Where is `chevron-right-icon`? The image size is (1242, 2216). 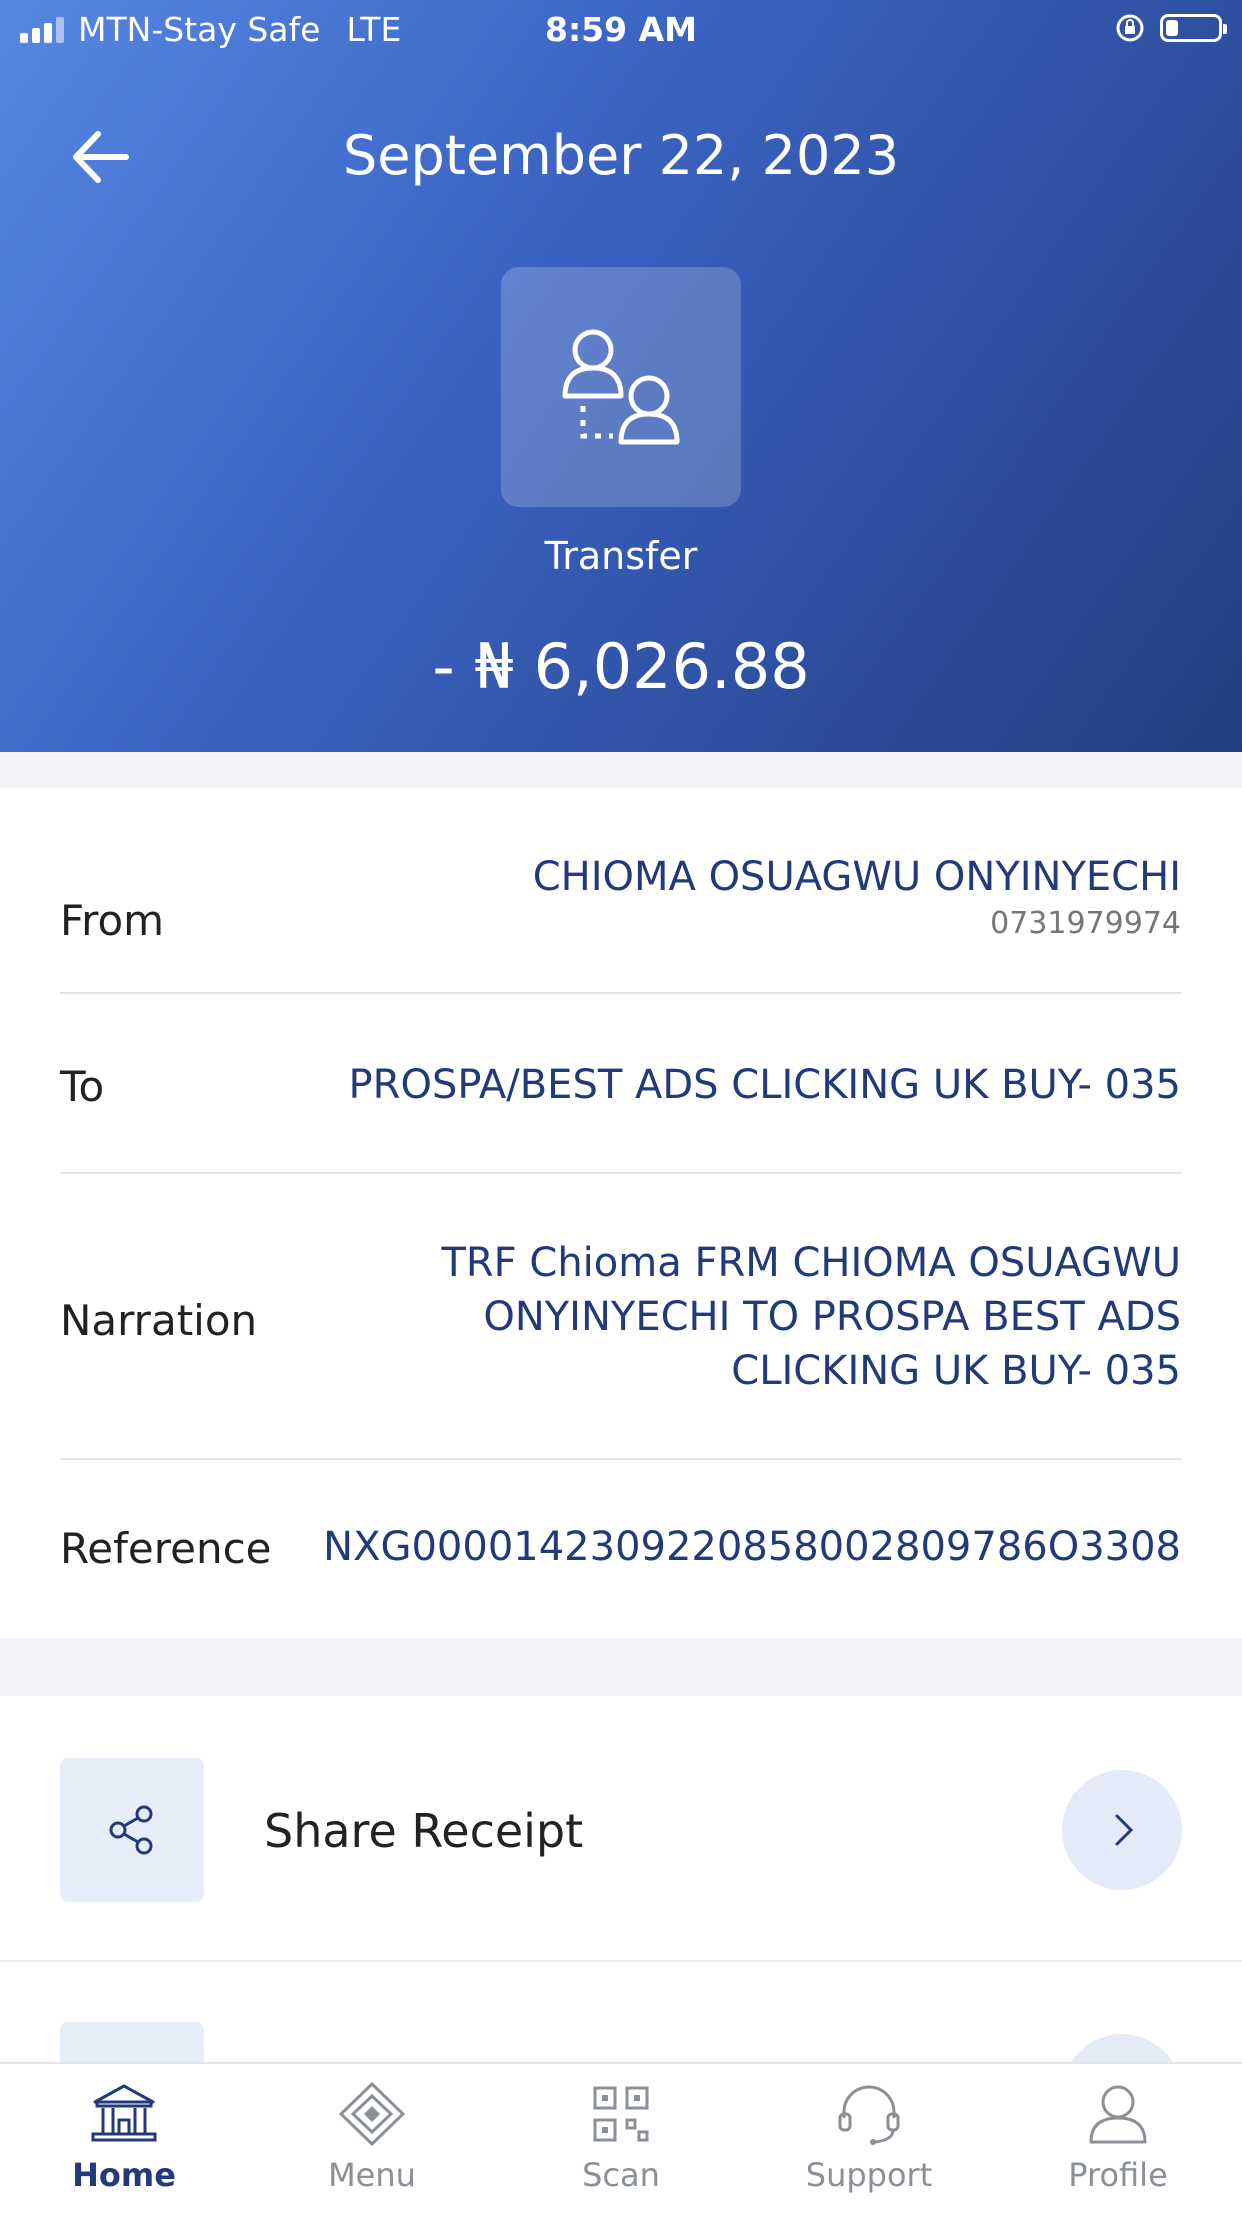
chevron-right-icon is located at coordinates (1124, 1830).